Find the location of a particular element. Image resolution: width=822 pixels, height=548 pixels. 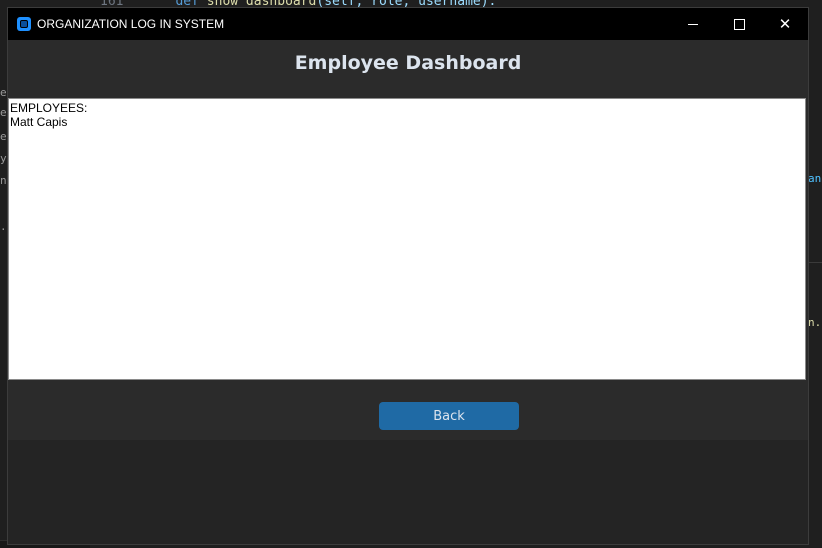

close-icon: ✕ is located at coordinates (785, 24).